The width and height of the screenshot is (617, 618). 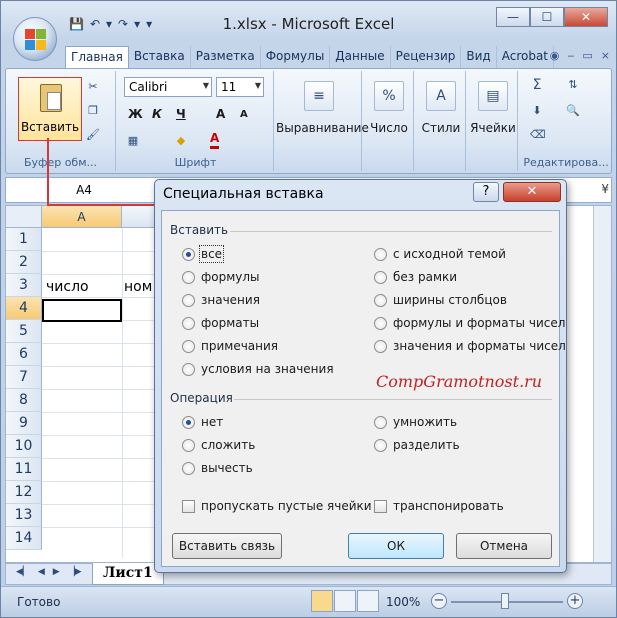 I want to click on borders-icon: ▦, so click(x=133, y=141).